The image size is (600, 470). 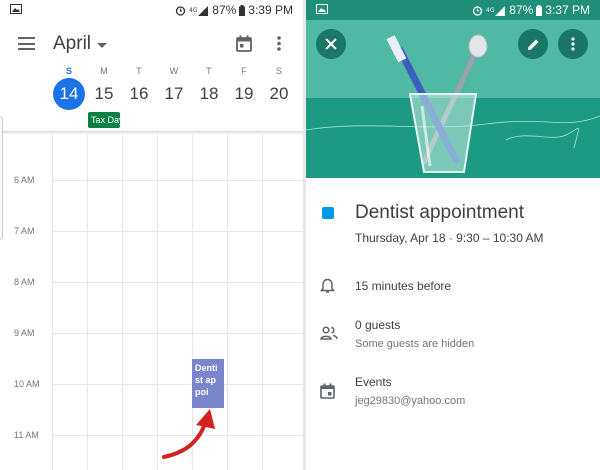 I want to click on day-row: 14 15 16 17 18 19 20, so click(x=175, y=94).